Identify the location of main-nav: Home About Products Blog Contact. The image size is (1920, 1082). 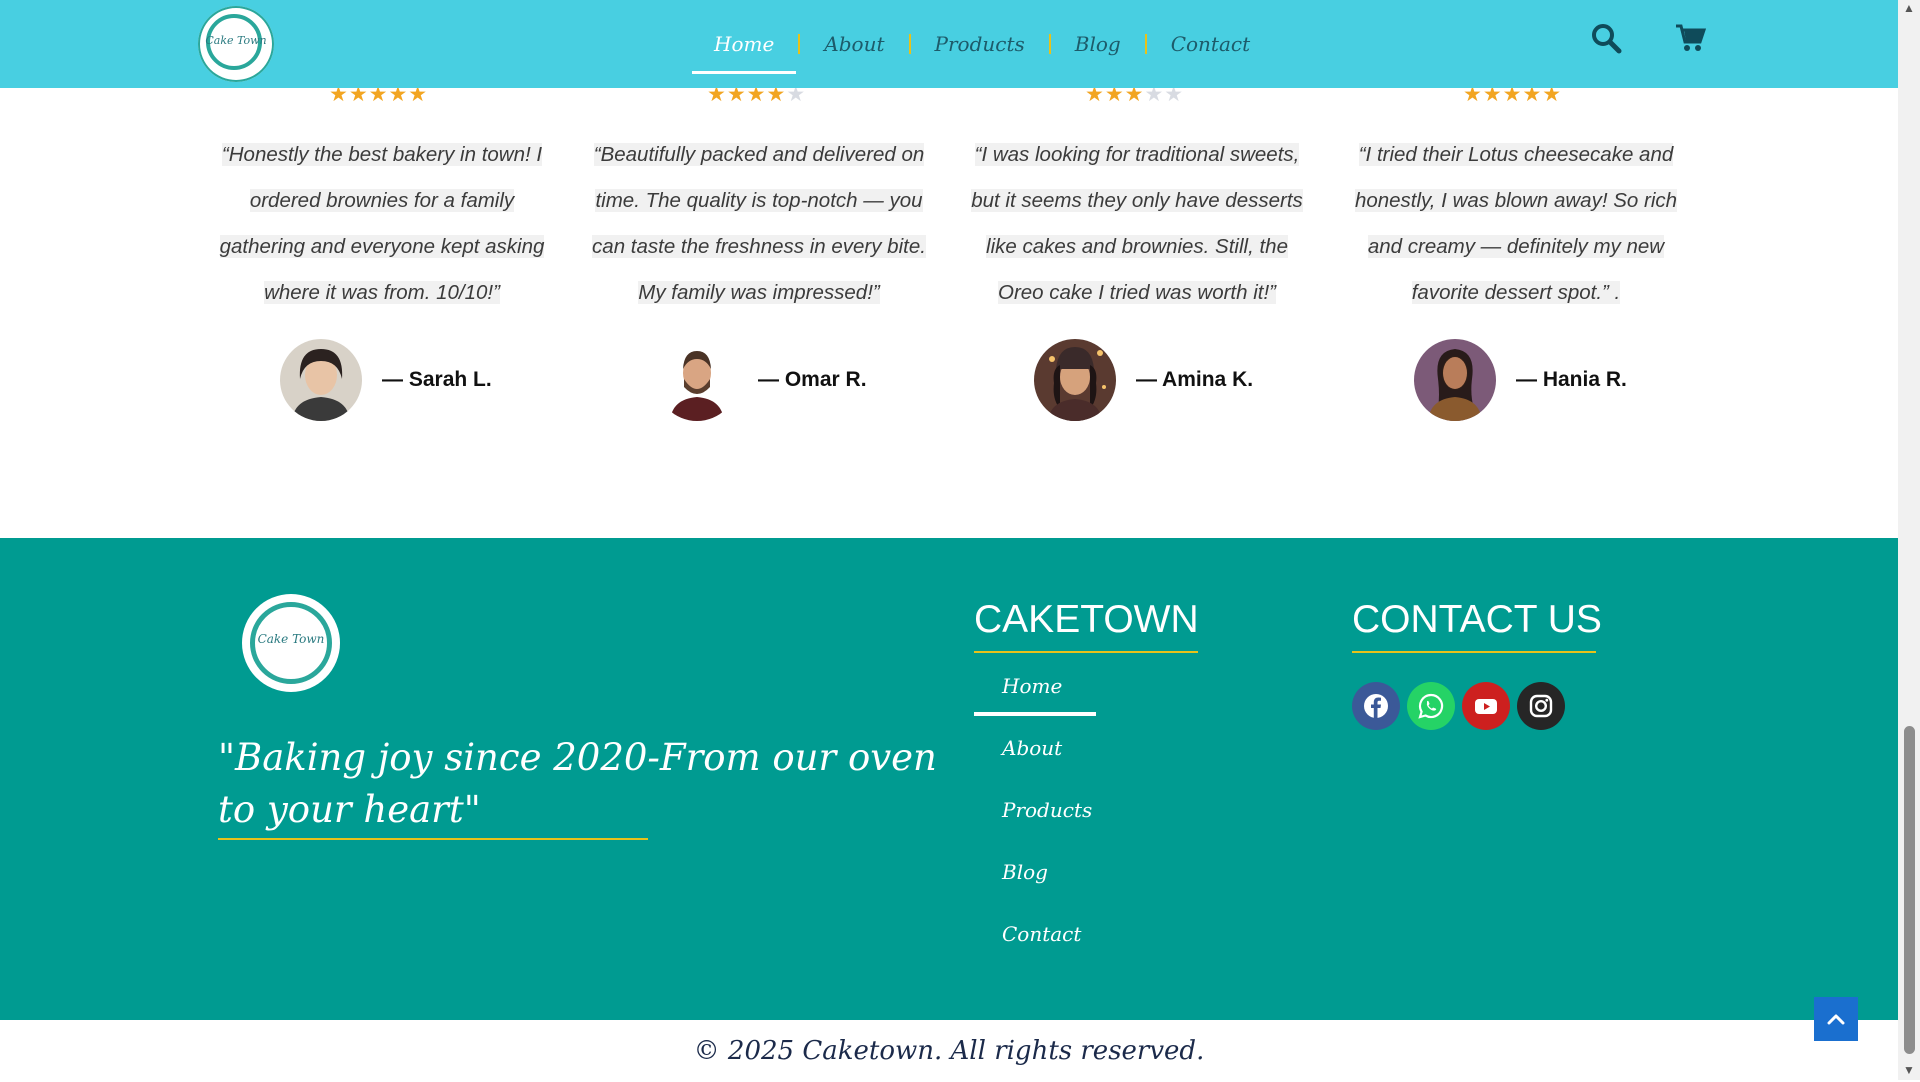
(982, 44).